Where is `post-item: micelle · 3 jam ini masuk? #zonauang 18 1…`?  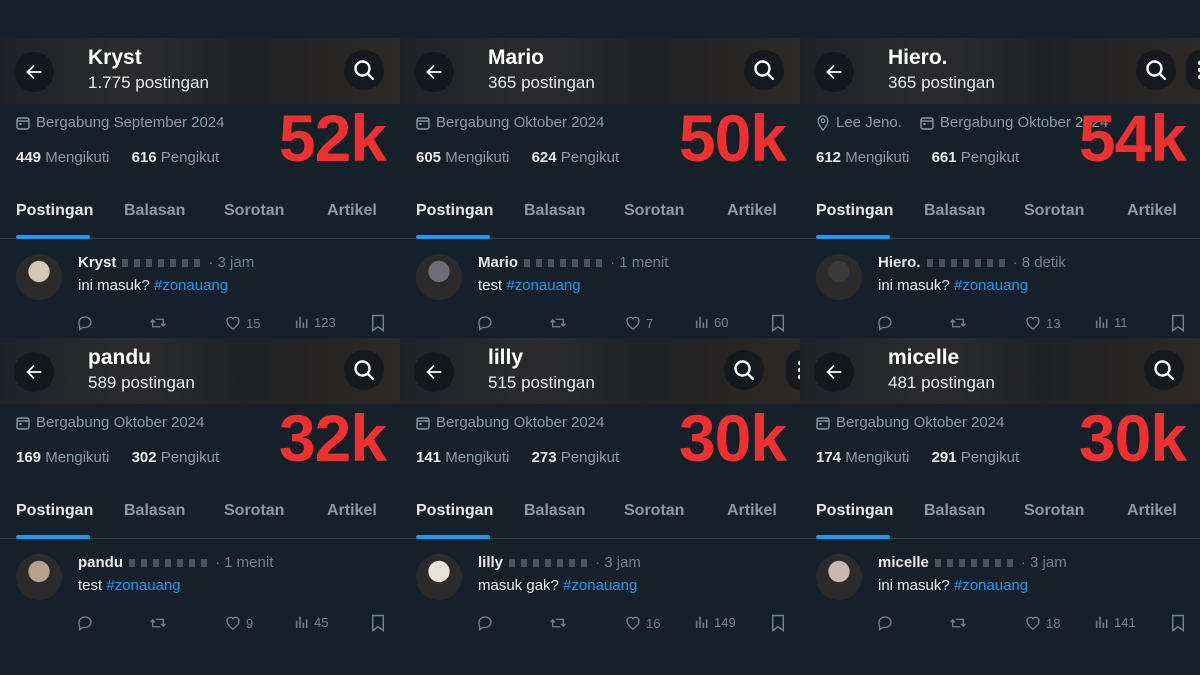 post-item: micelle · 3 jam ini masuk? #zonauang 18 1… is located at coordinates (1000, 593).